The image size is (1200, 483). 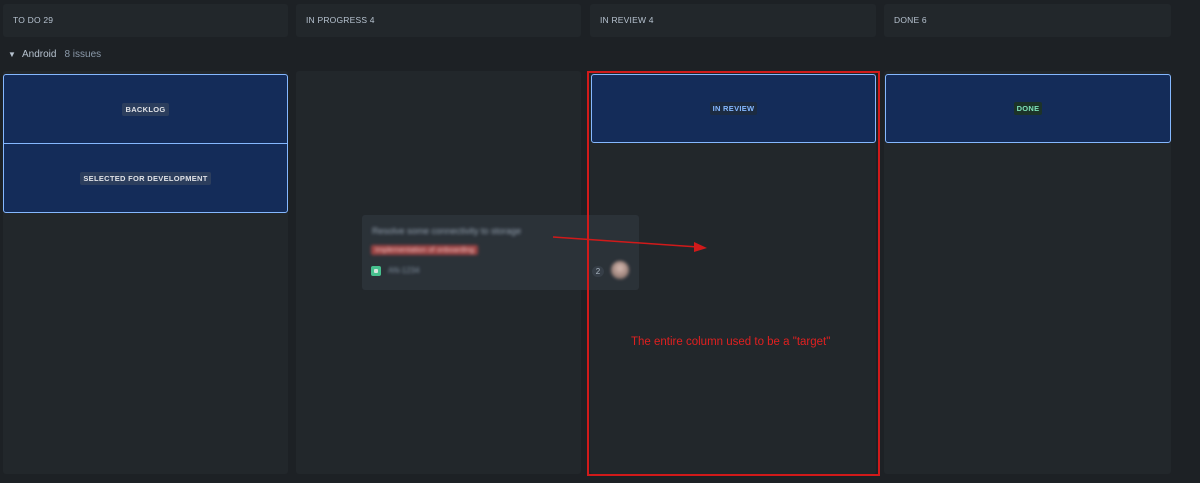 What do you see at coordinates (33, 20) in the screenshot?
I see `column-title-todo: TO DO 29` at bounding box center [33, 20].